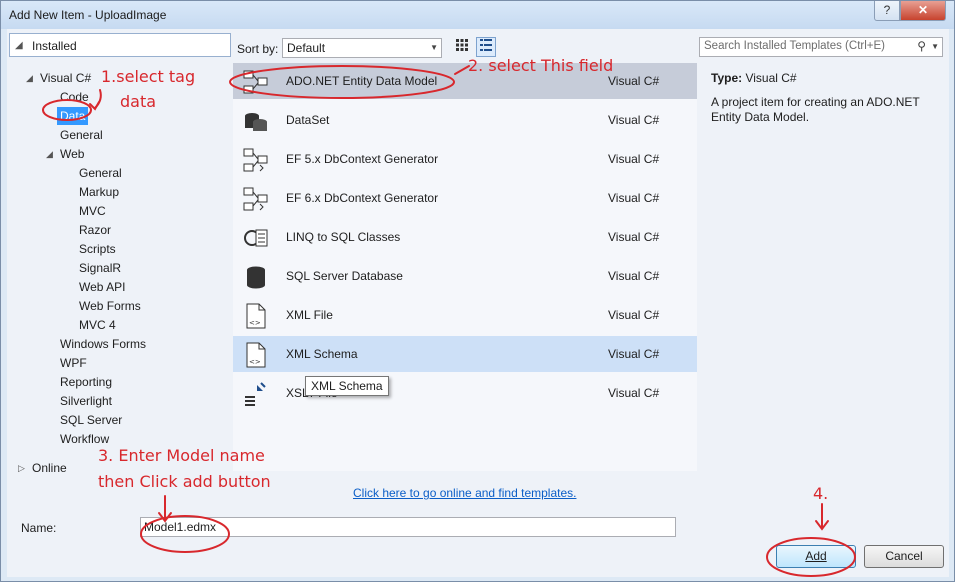 This screenshot has height=582, width=955. I want to click on xml-schema-icon: <>, so click(256, 355).